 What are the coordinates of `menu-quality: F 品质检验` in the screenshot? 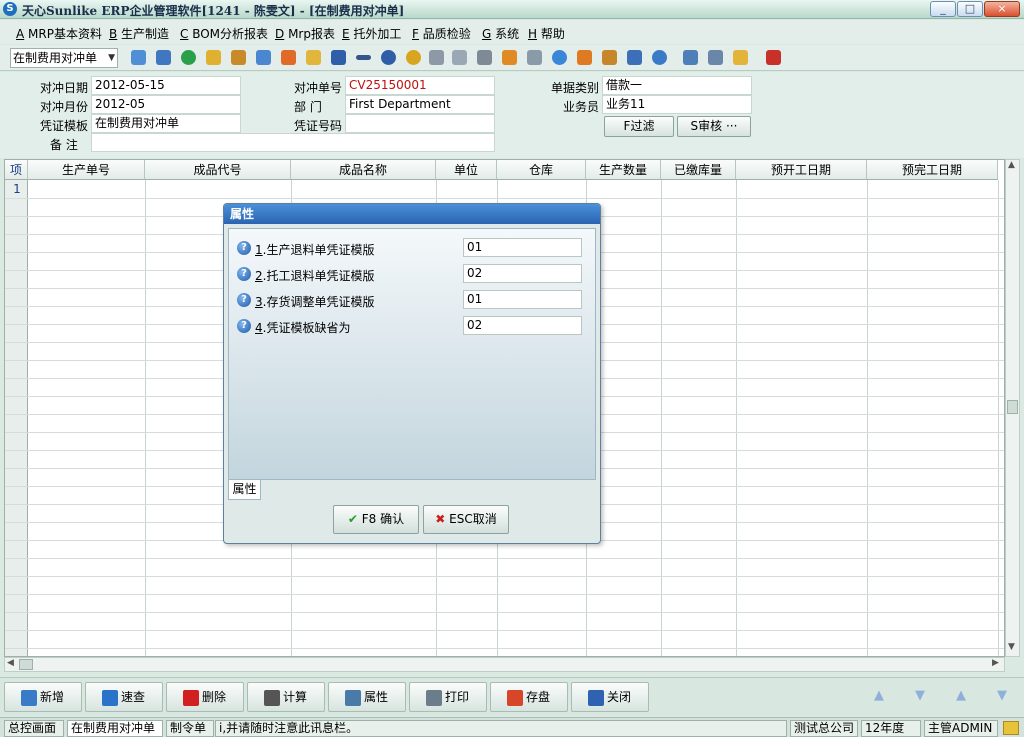 It's located at (441, 33).